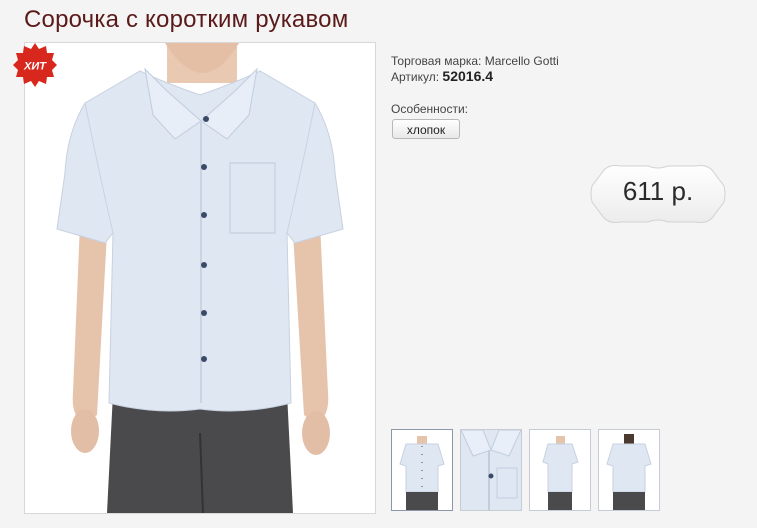 This screenshot has width=757, height=528. Describe the element at coordinates (415, 77) in the screenshot. I see `sku-label: Артикул:` at that location.